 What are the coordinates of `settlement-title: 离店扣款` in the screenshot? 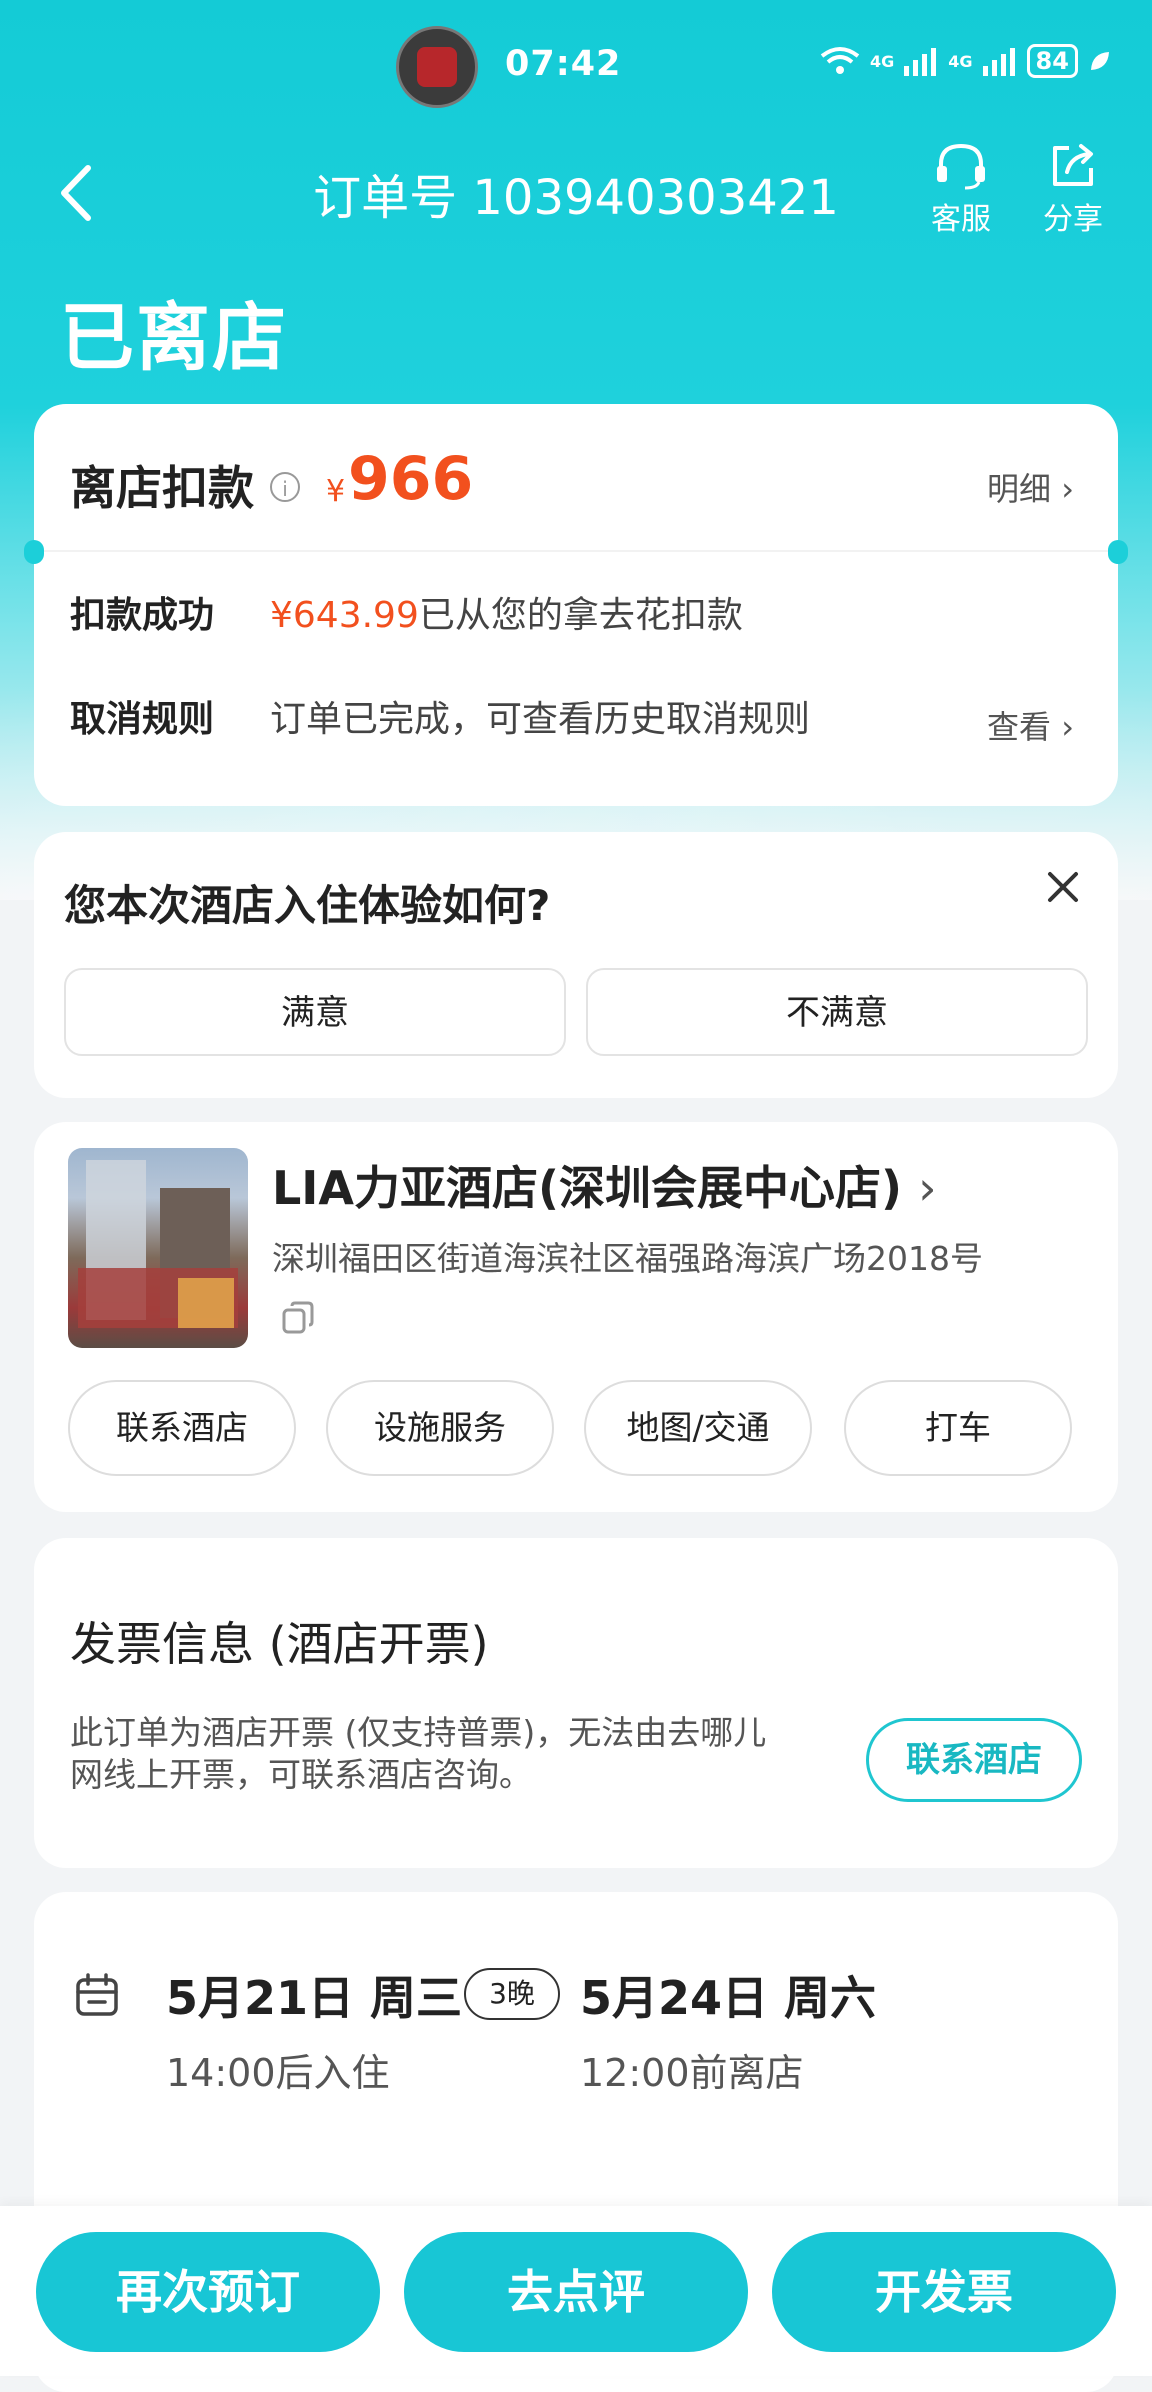 It's located at (162, 488).